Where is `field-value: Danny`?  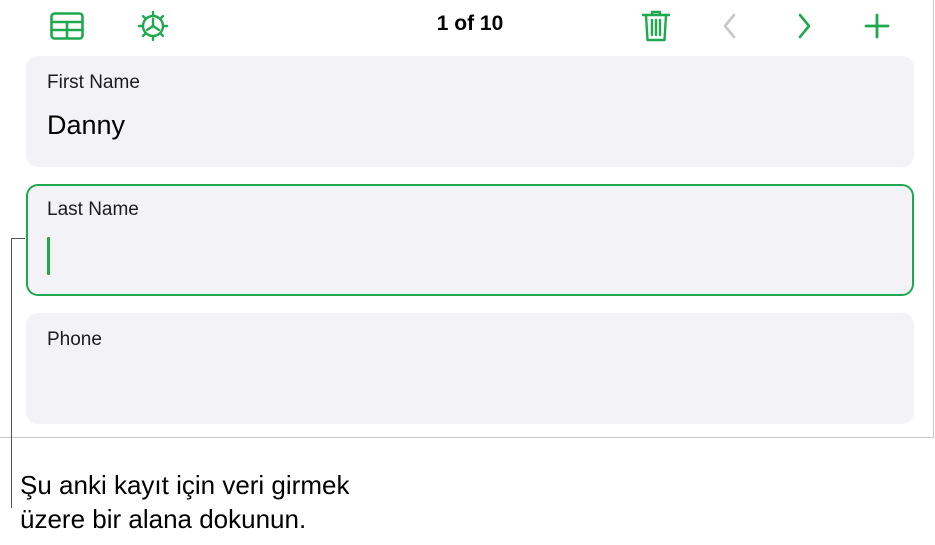
field-value: Danny is located at coordinates (86, 125).